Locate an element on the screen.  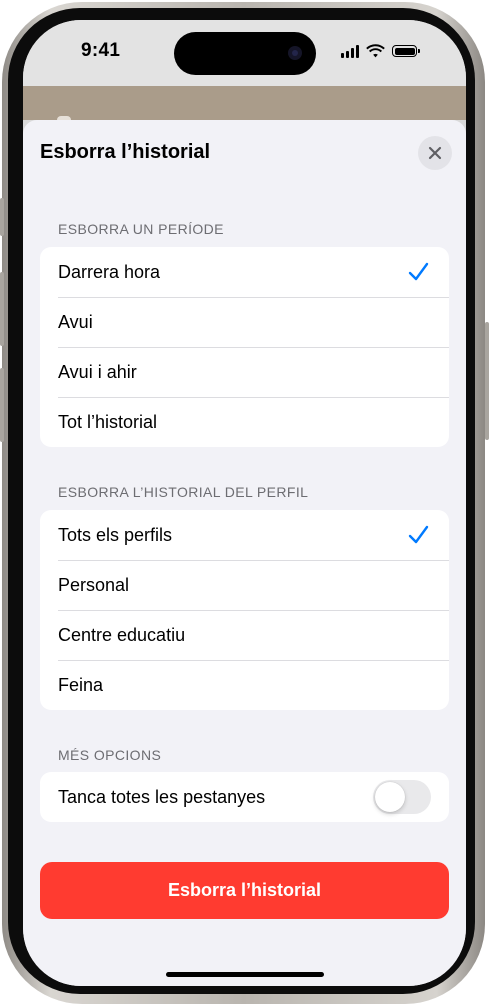
clear-history-button: Esborra l’historial is located at coordinates (244, 890).